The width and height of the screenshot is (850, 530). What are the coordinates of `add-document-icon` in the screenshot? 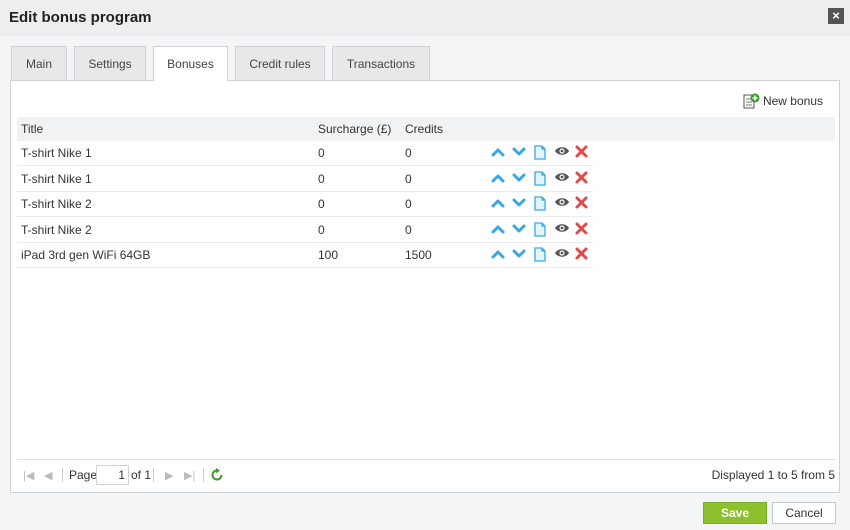 It's located at (751, 101).